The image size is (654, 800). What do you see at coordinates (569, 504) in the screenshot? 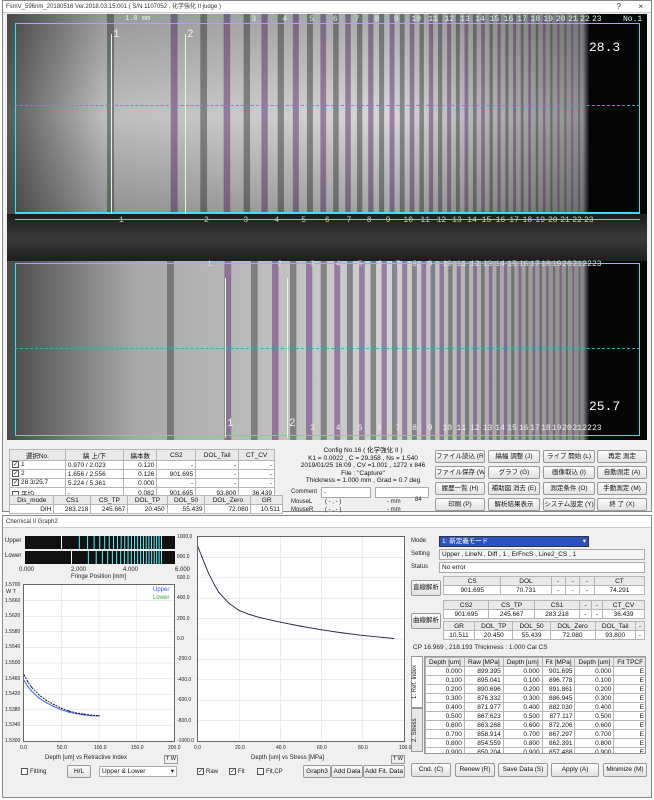
I see `action-button: システム設定 (Y)` at bounding box center [569, 504].